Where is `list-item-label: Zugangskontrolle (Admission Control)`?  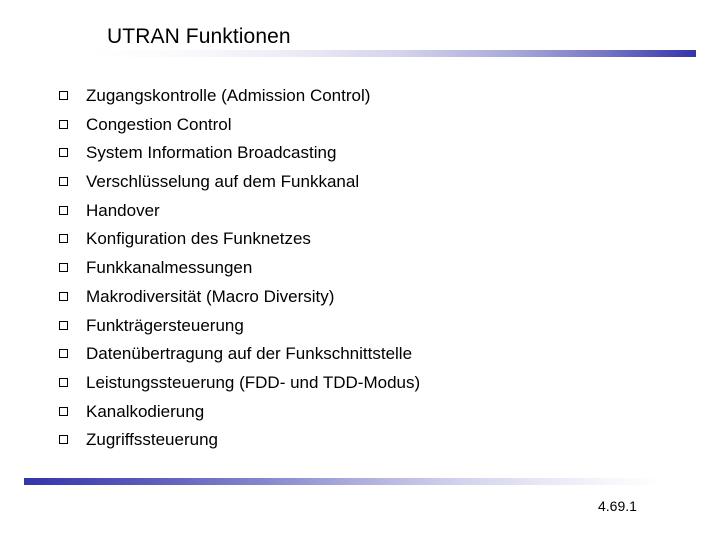
list-item-label: Zugangskontrolle (Admission Control) is located at coordinates (228, 95).